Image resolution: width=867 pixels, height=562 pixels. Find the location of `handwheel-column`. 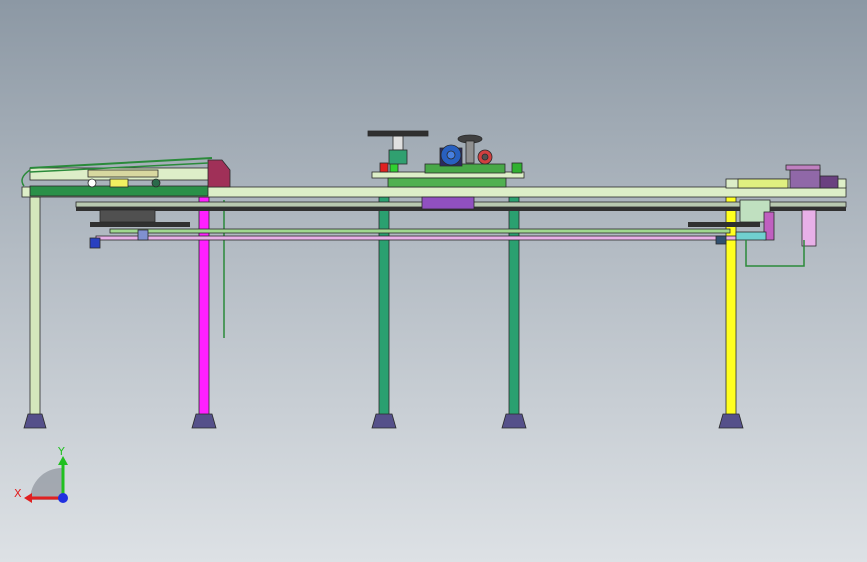

handwheel-column is located at coordinates (470, 152).